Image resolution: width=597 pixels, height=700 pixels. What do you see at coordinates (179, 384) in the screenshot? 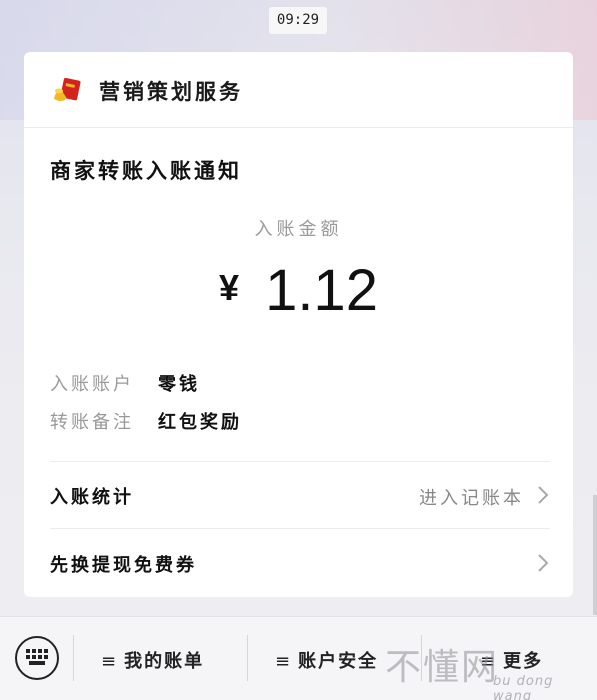
I see `detail-value: 零钱` at bounding box center [179, 384].